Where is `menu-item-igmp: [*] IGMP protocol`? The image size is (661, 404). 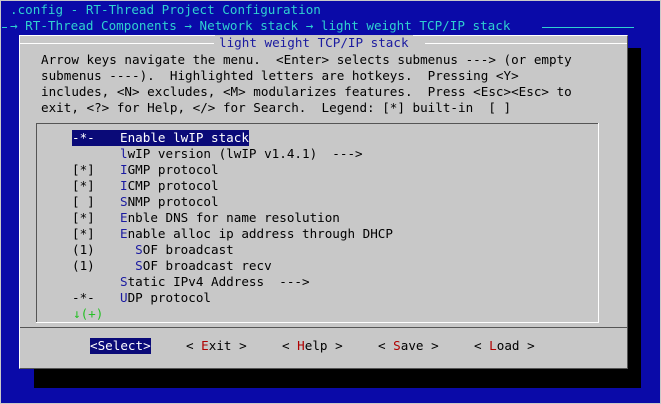
menu-item-igmp: [*] IGMP protocol is located at coordinates (145, 170).